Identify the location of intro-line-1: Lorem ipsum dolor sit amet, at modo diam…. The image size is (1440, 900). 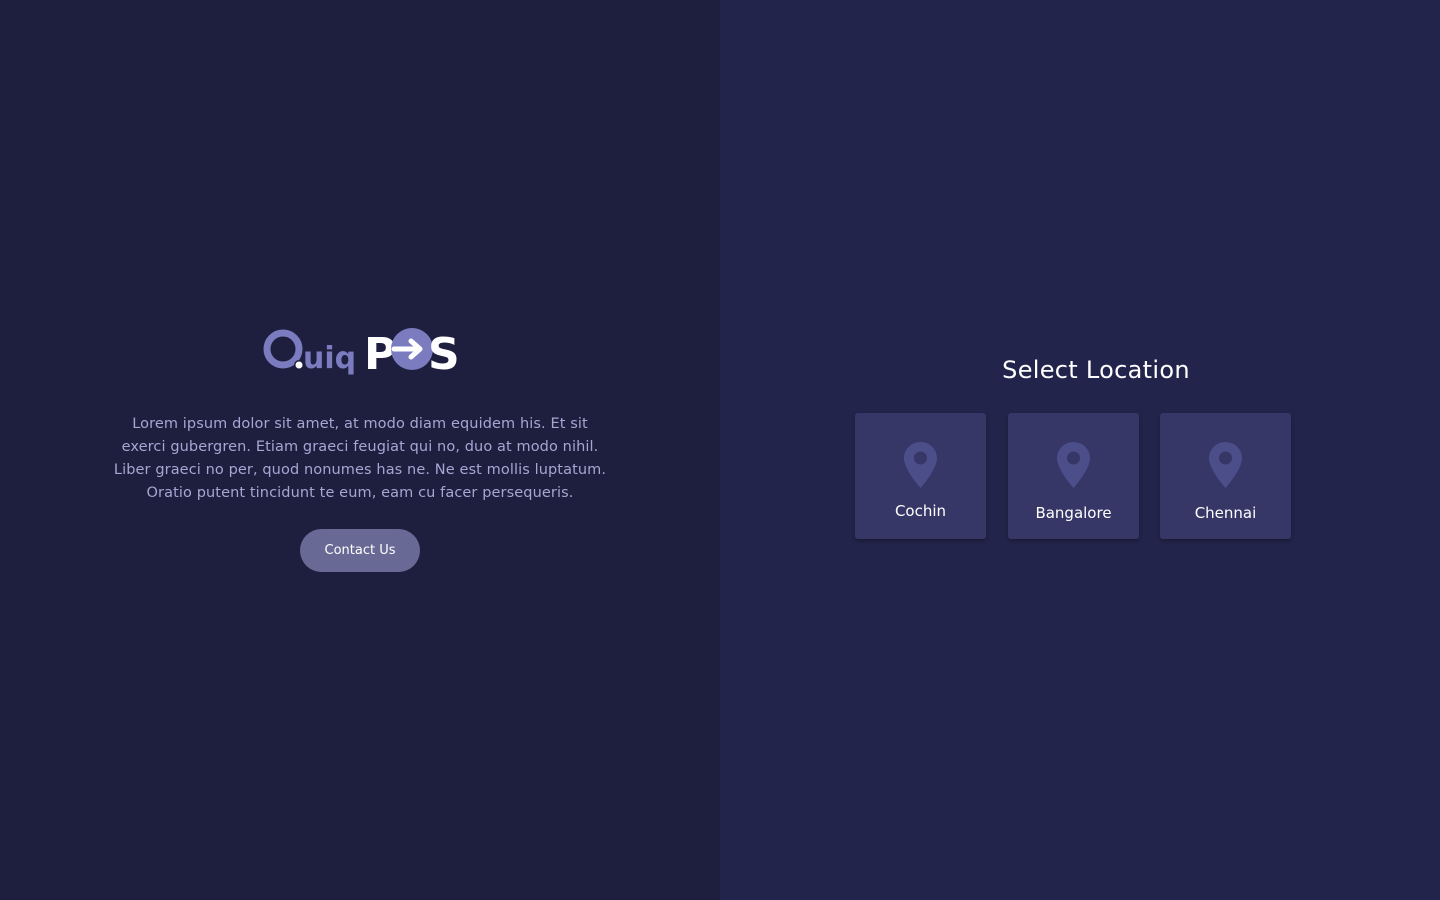
(360, 424).